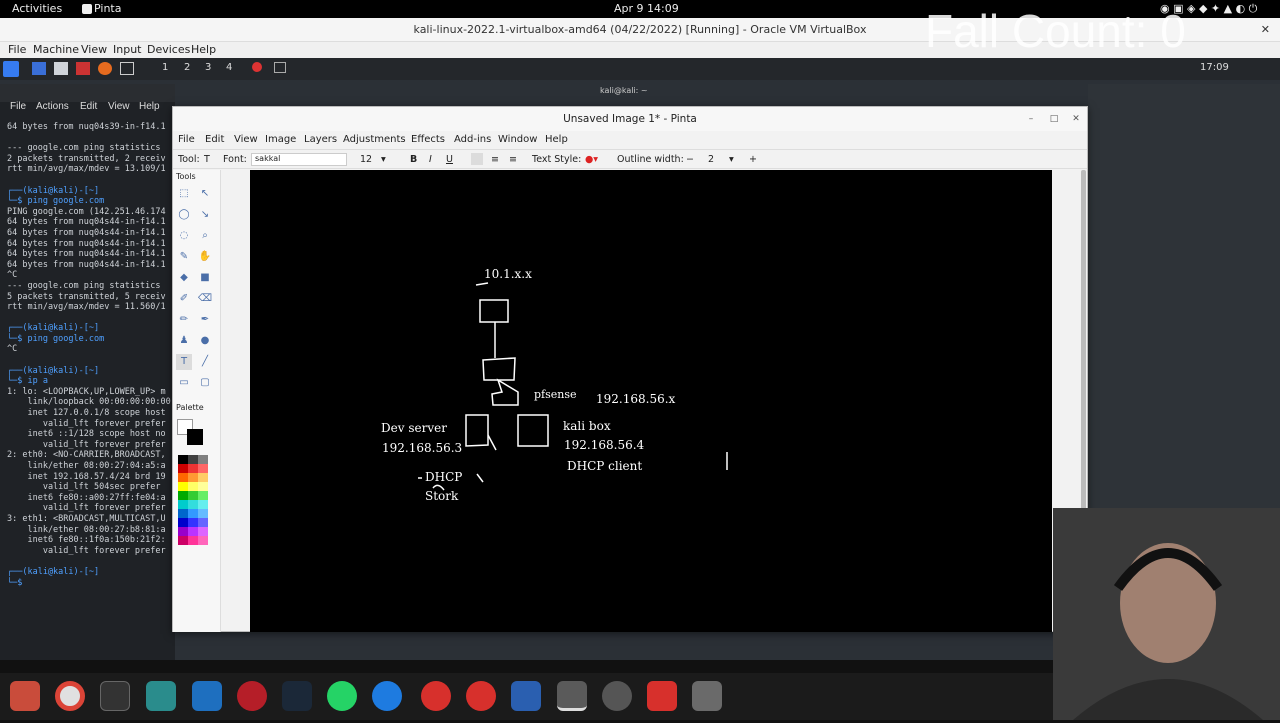 This screenshot has height=723, width=1280. Describe the element at coordinates (646, 8) in the screenshot. I see `clock: Apr 9 14:09` at that location.